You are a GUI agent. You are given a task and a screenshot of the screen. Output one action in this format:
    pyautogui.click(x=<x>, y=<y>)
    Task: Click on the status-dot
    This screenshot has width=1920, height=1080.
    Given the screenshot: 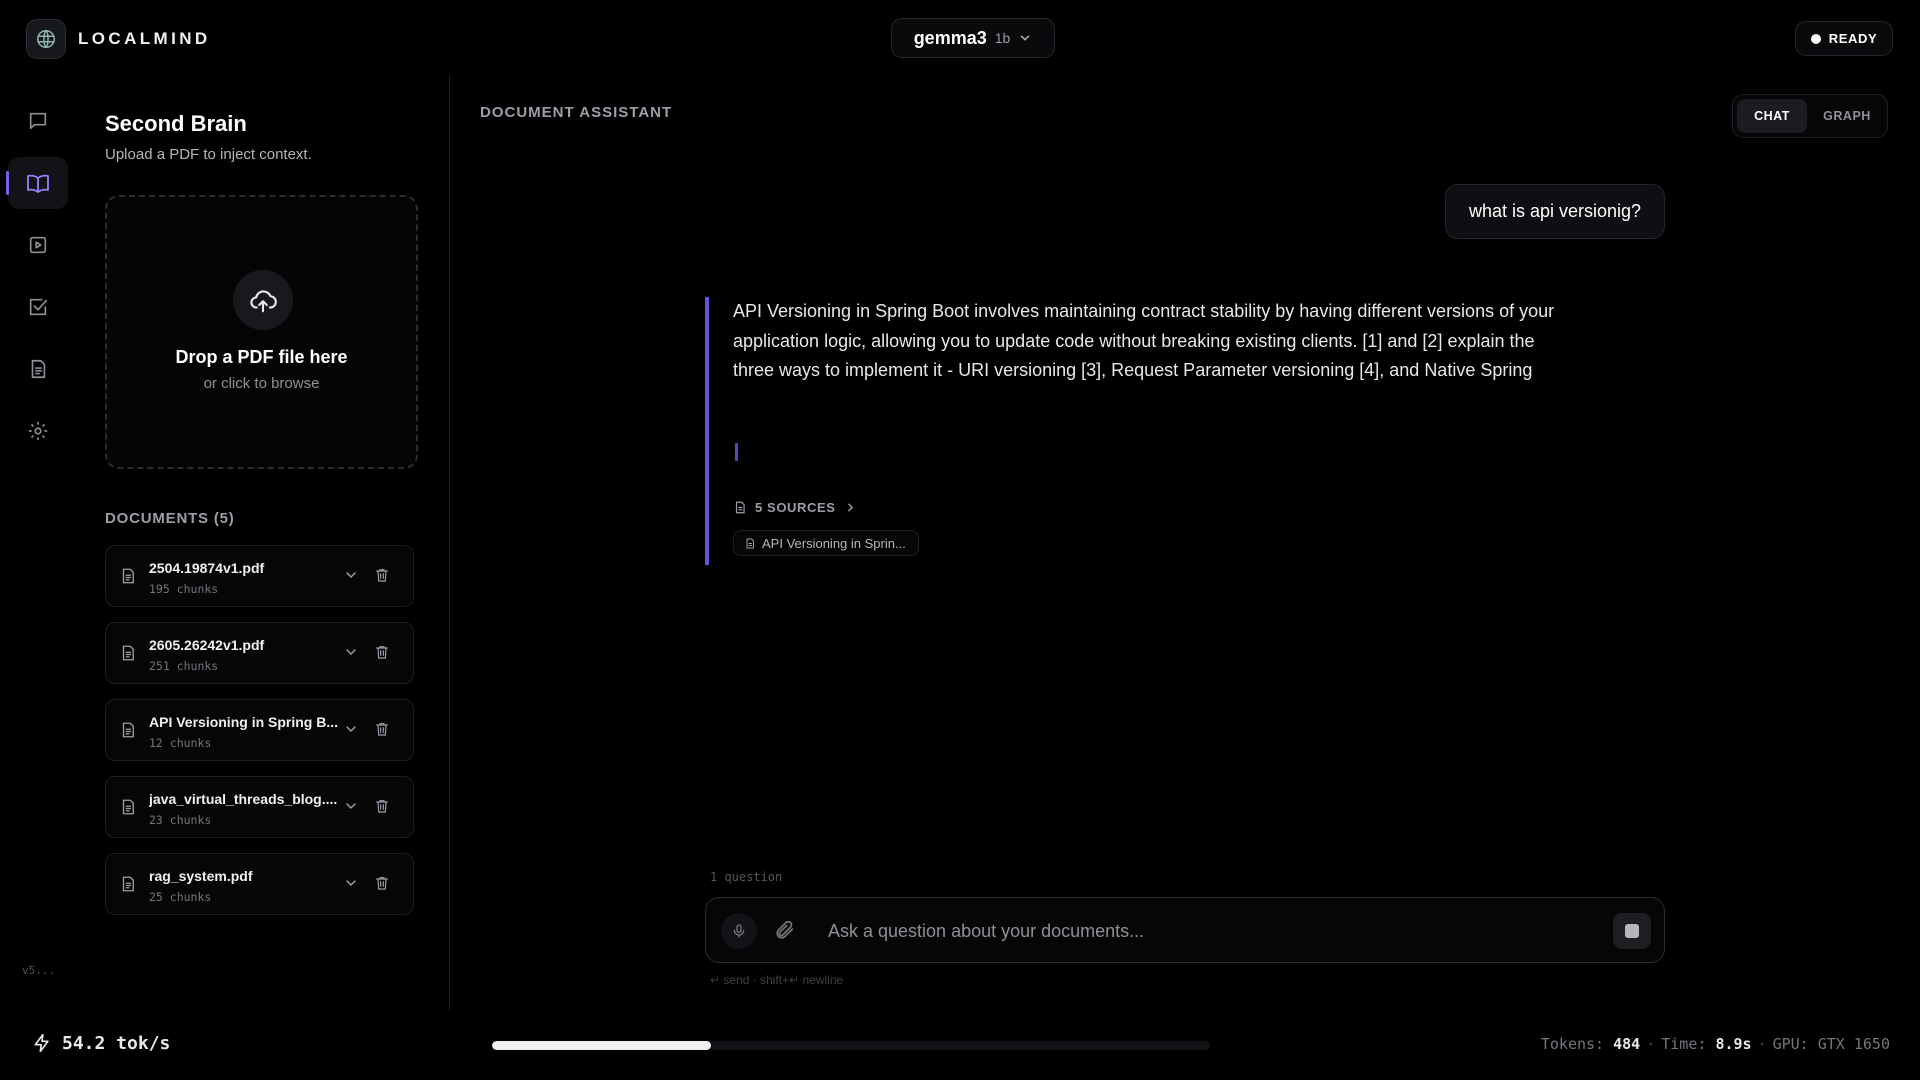 What is the action you would take?
    pyautogui.click(x=1815, y=38)
    